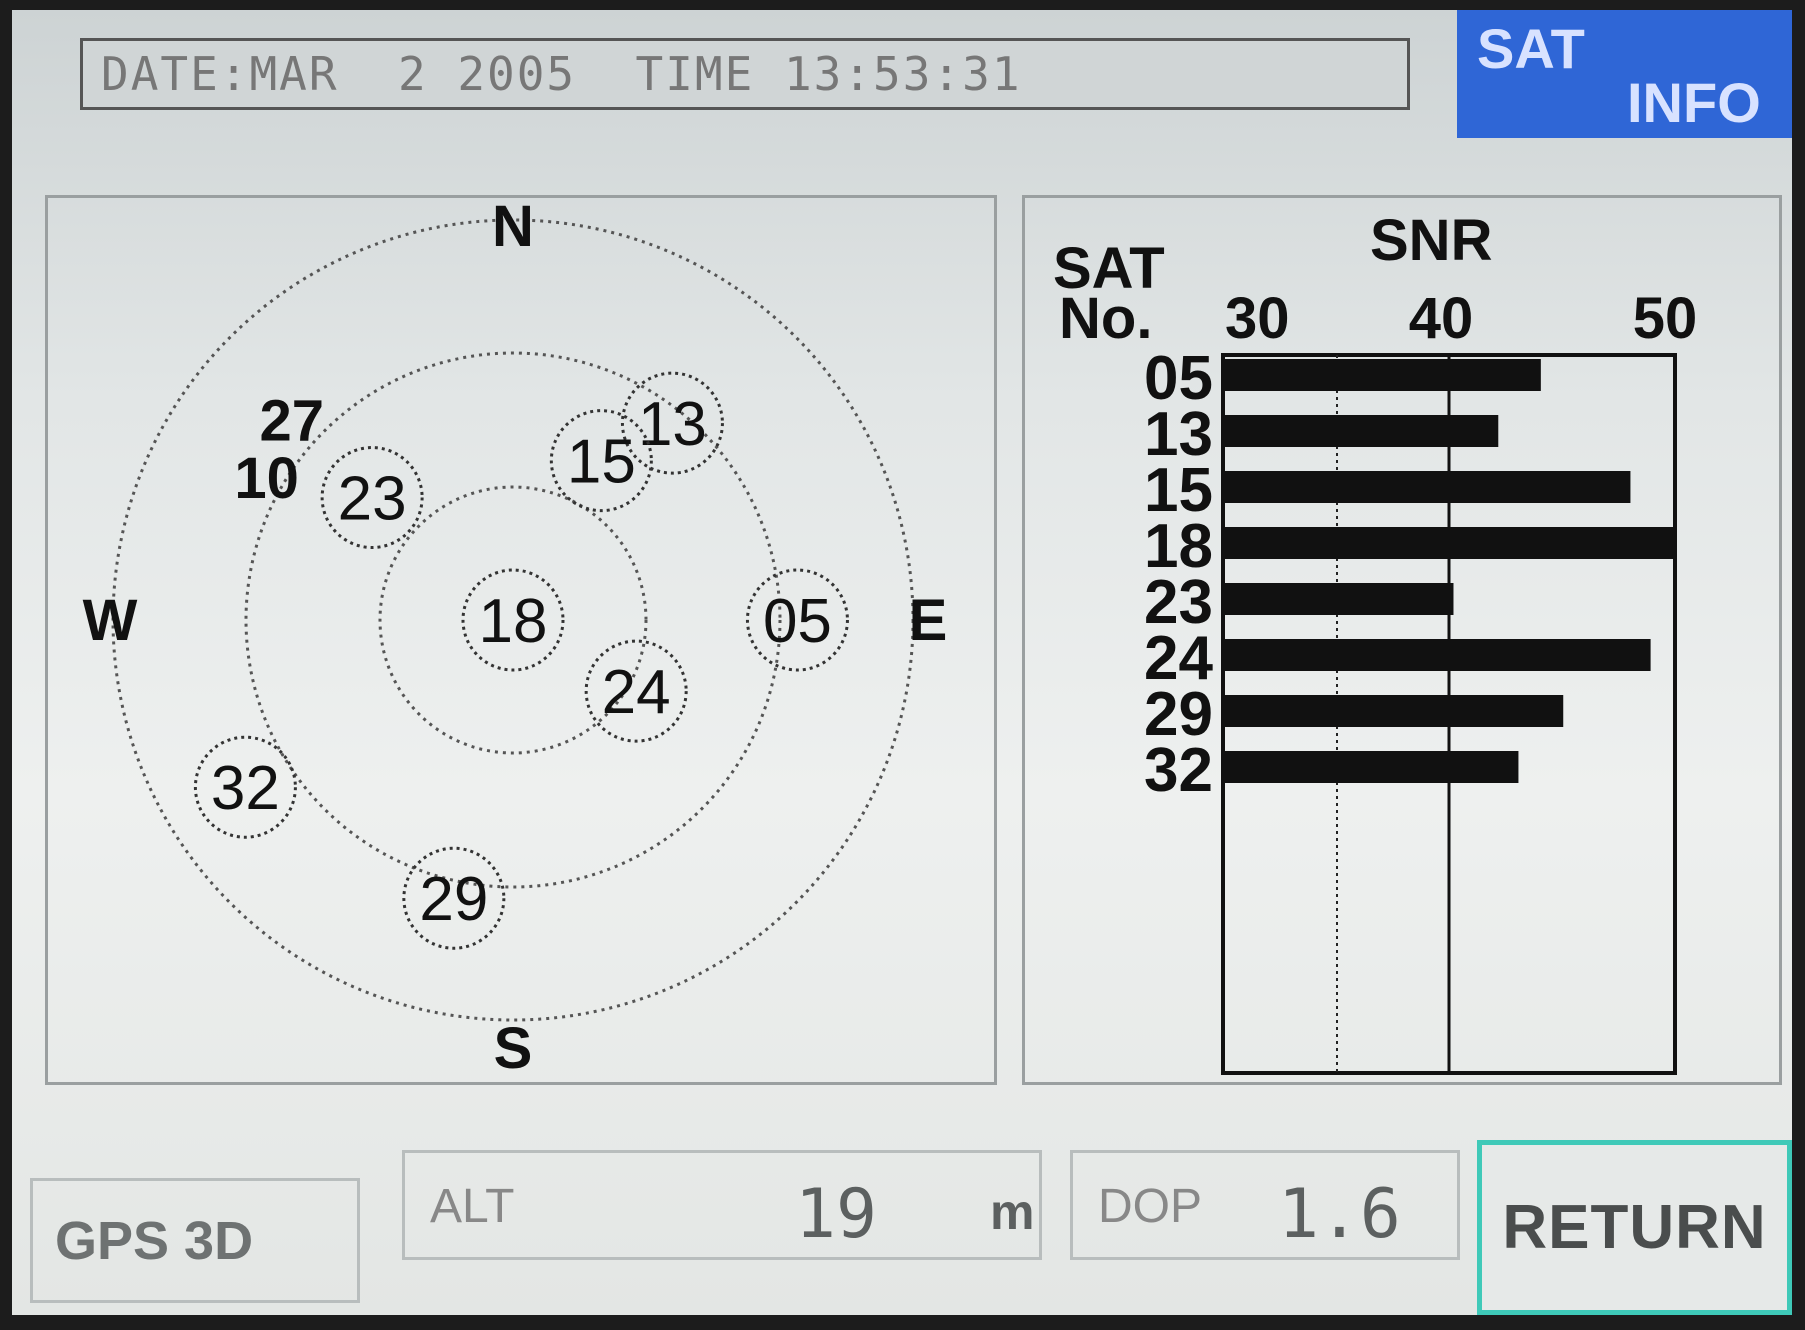  Describe the element at coordinates (1665, 318) in the screenshot. I see `snr-tick-label: 50` at that location.